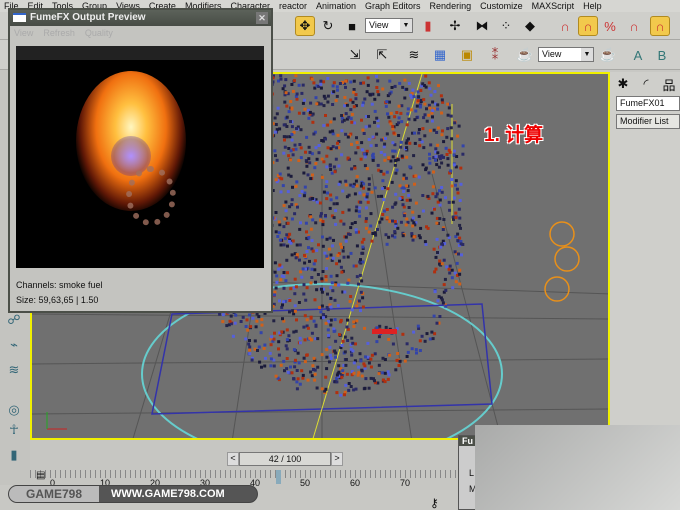 Image resolution: width=680 pixels, height=510 pixels. What do you see at coordinates (588, 26) in the screenshot?
I see `angle-snap-icon: ∩` at bounding box center [588, 26].